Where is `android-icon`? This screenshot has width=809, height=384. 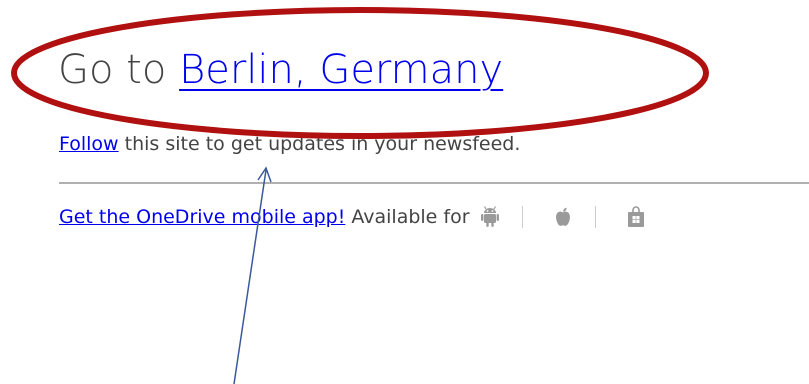 android-icon is located at coordinates (490, 217).